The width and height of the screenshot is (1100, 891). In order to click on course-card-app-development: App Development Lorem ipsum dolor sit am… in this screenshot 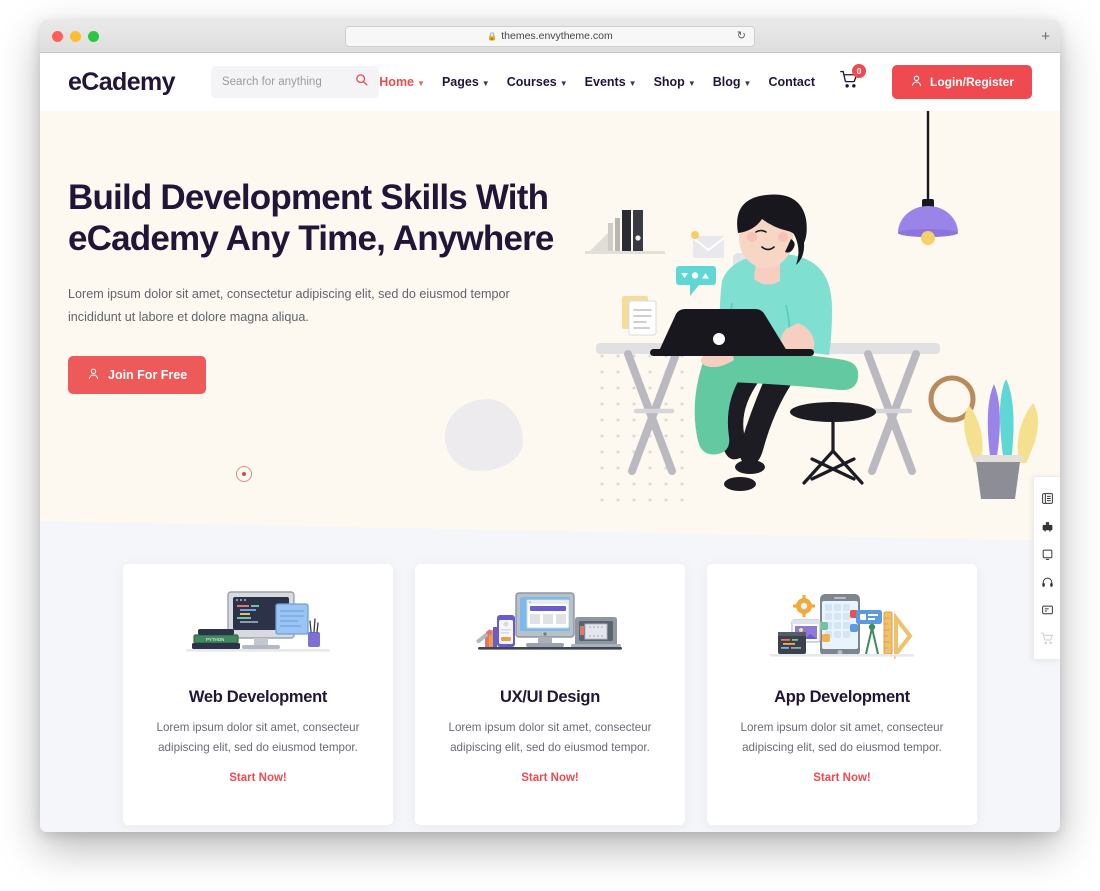, I will do `click(842, 694)`.